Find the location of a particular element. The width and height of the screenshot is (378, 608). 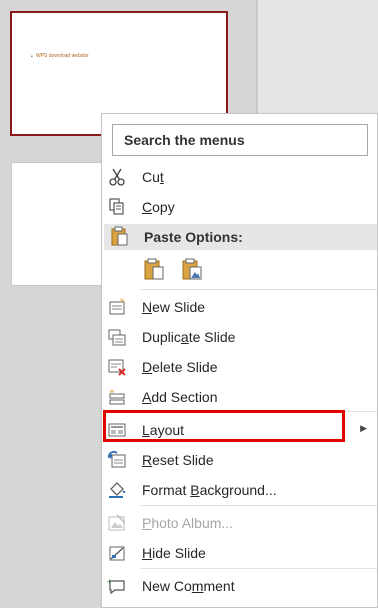

reset-slide-icon is located at coordinates (117, 459).